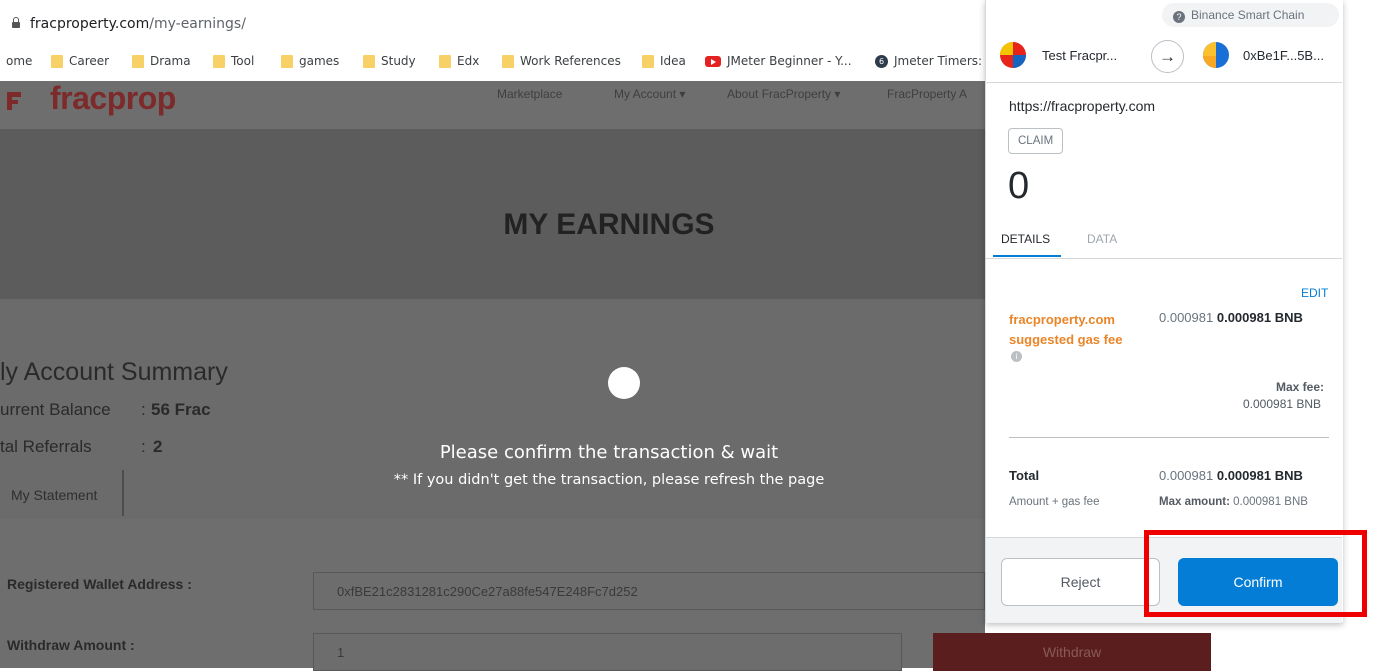  Describe the element at coordinates (529, 94) in the screenshot. I see `nav-marketplace: Marketplace` at that location.